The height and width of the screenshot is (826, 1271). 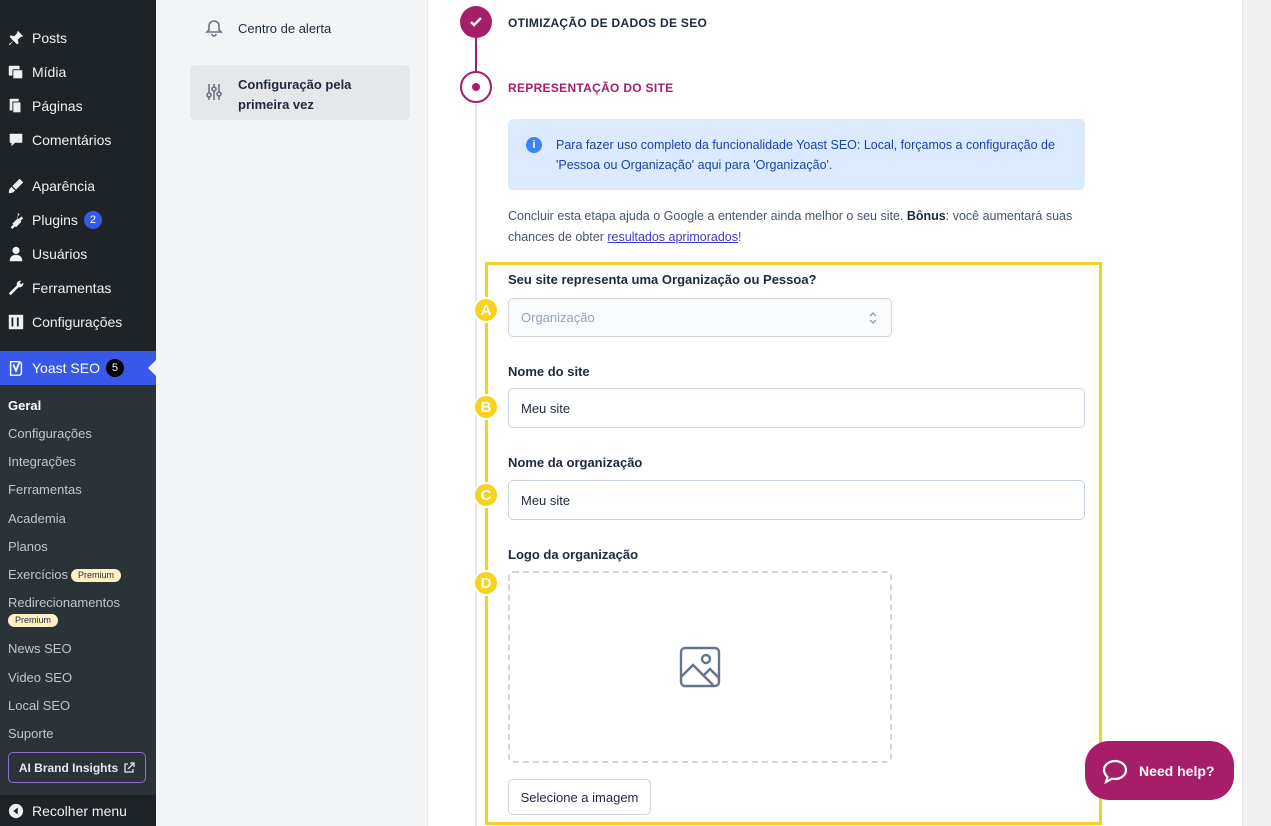 I want to click on annotation-marker-a: A, so click(x=486, y=310).